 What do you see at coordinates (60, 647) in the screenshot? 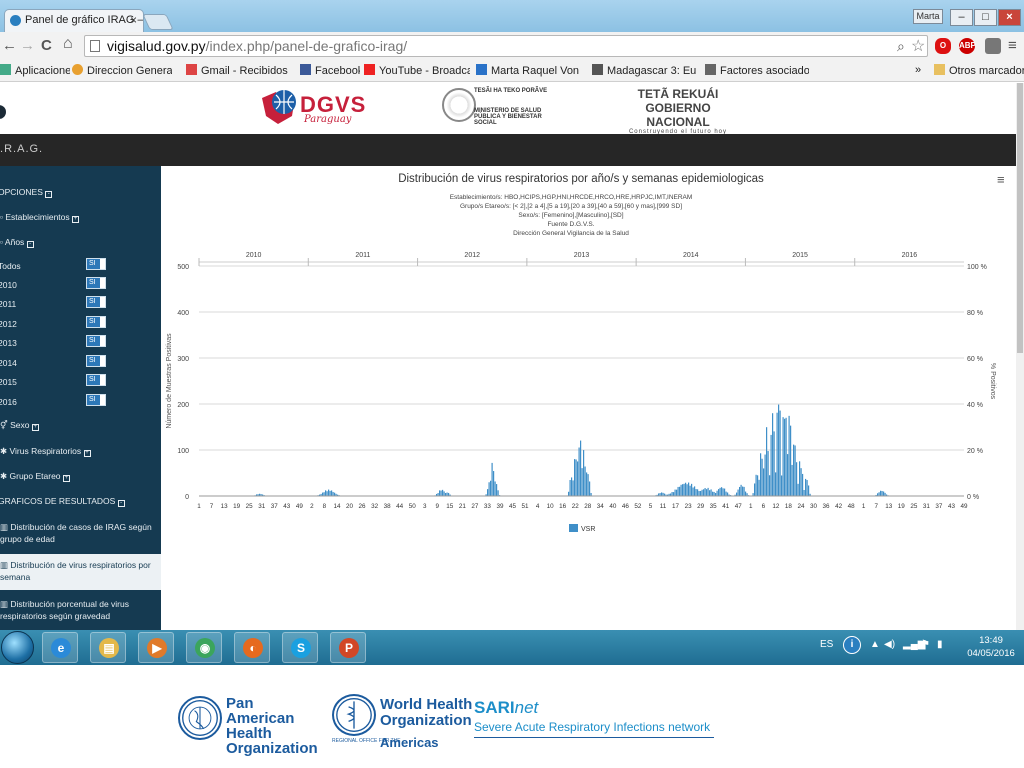
I see `ie-taskbar-button: e` at bounding box center [60, 647].